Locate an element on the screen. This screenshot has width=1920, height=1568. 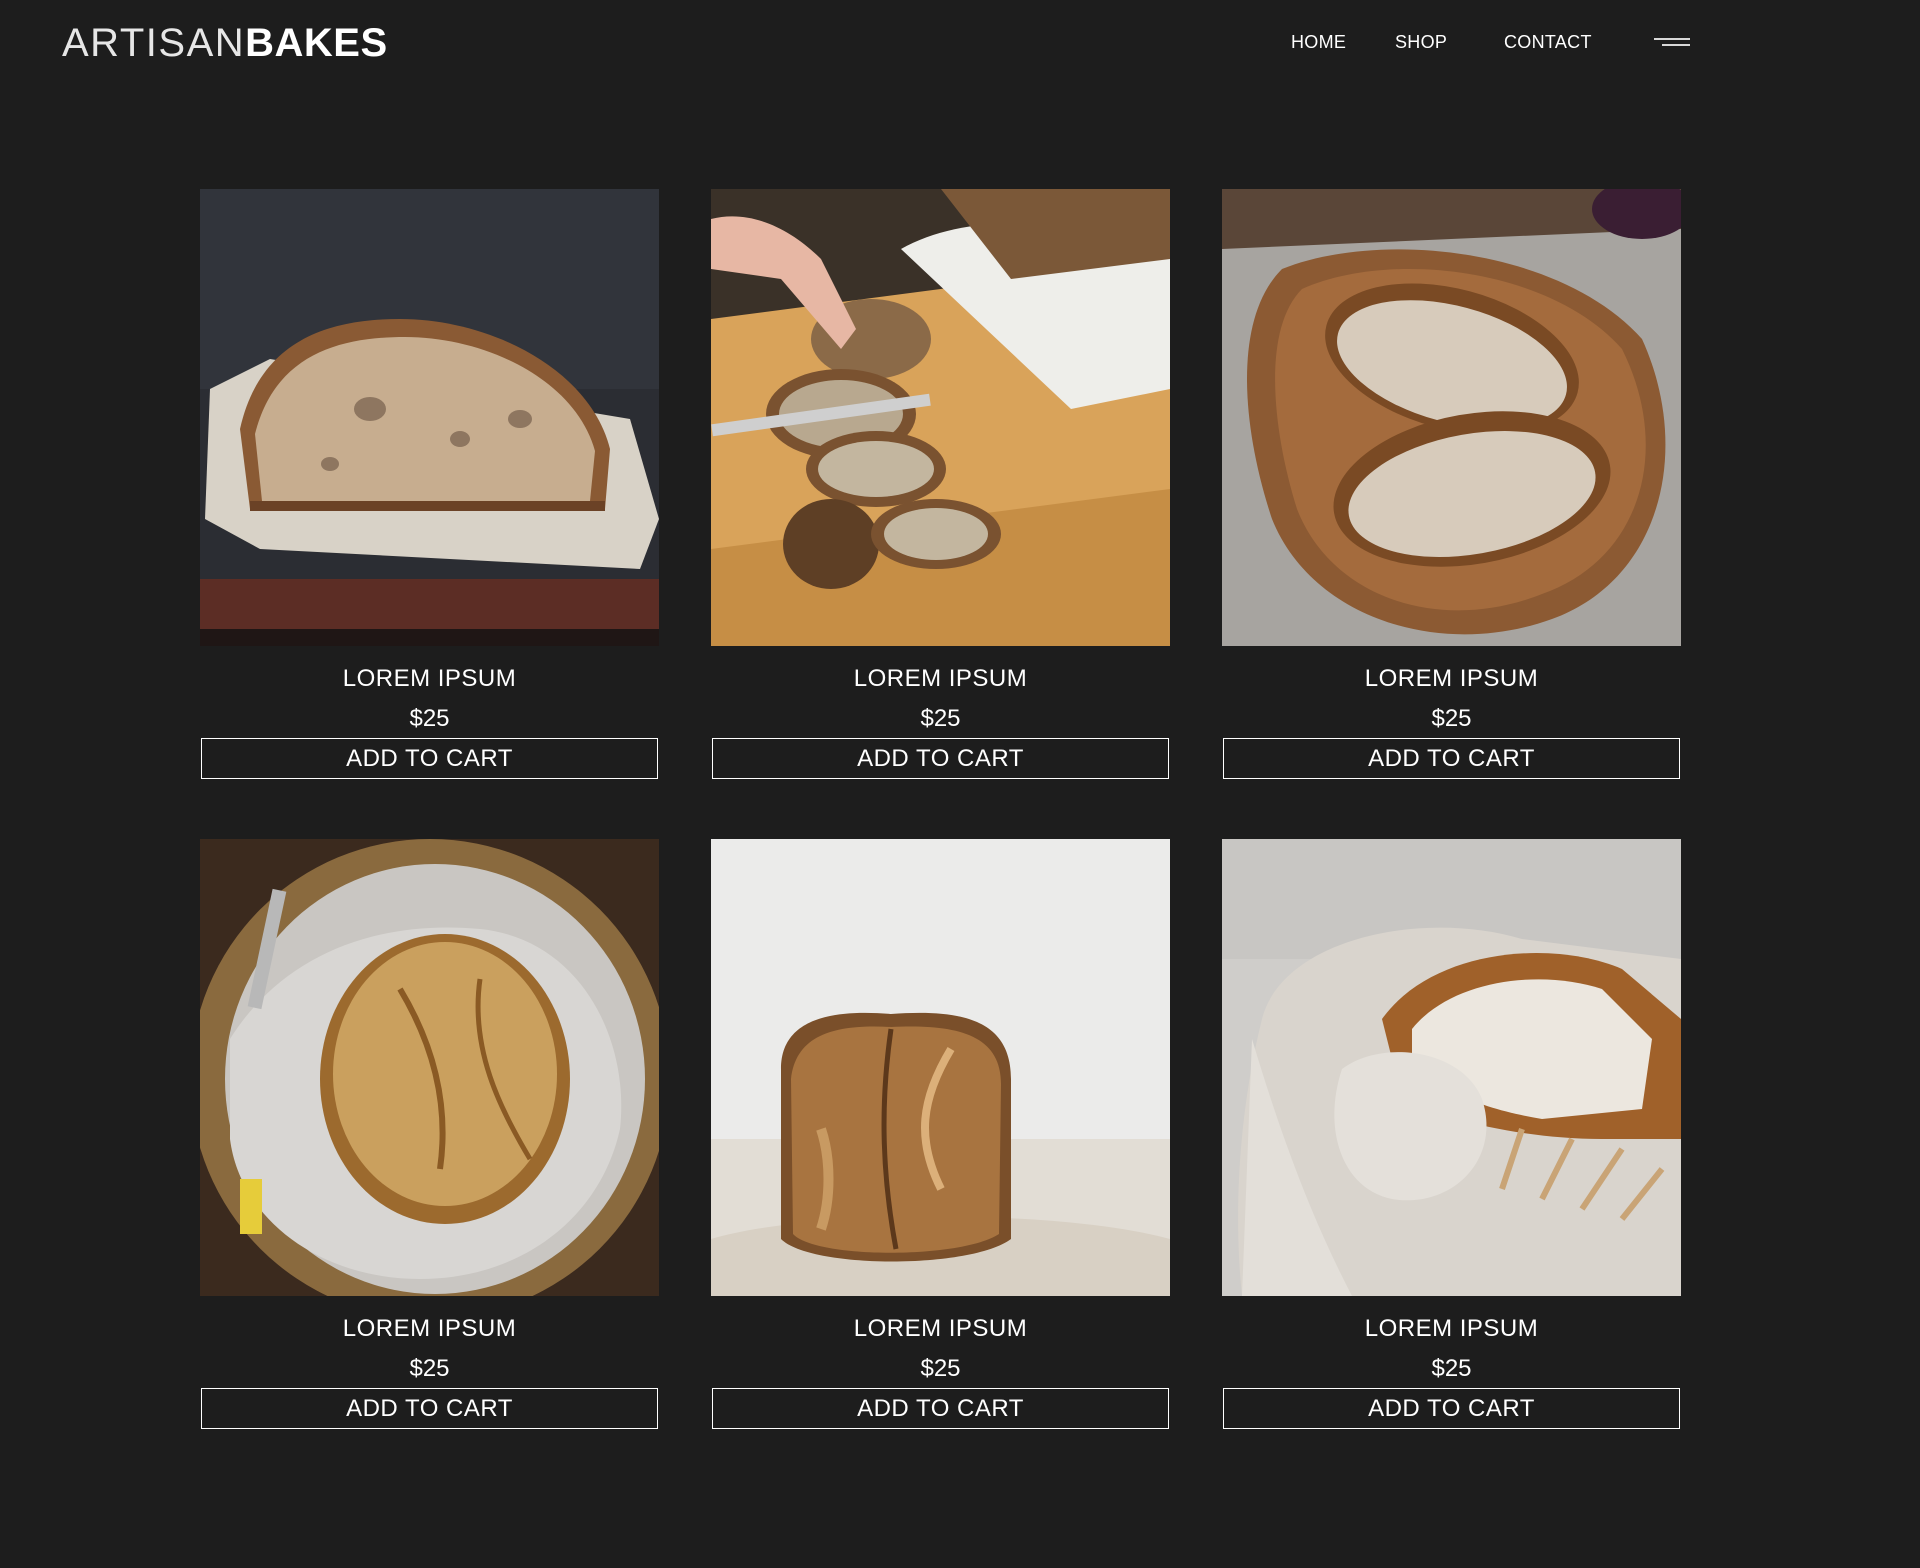
bread-on-plate-image is located at coordinates (1451, 417).